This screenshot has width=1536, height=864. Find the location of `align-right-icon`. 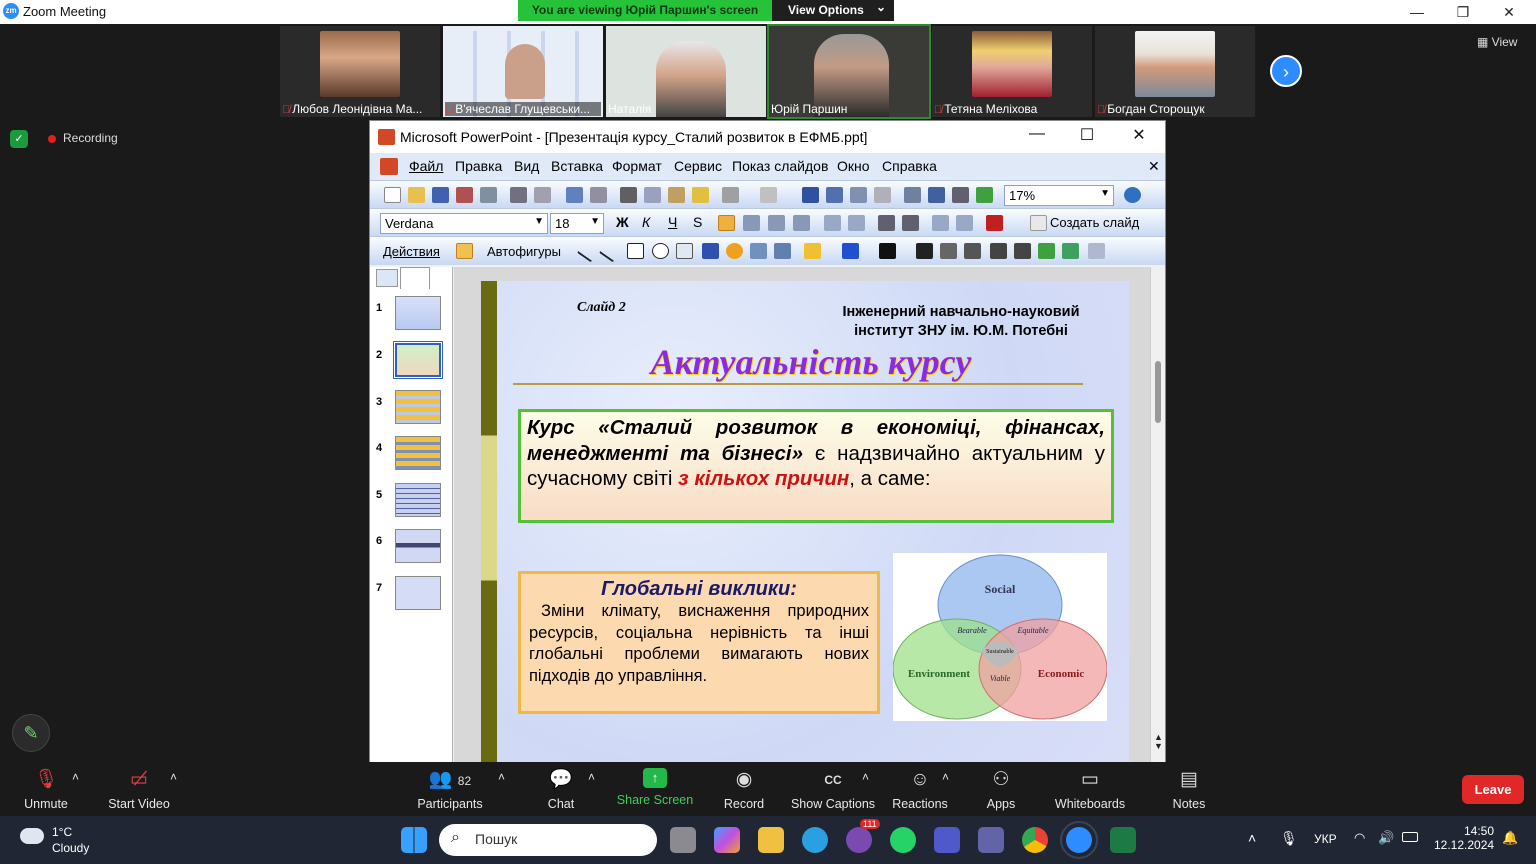

align-right-icon is located at coordinates (776, 223).